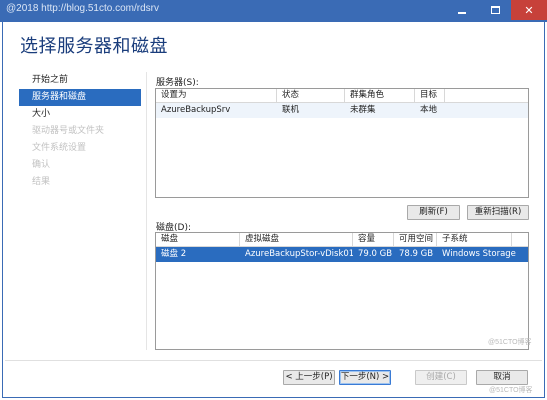 This screenshot has width=547, height=400. Describe the element at coordinates (216, 95) in the screenshot. I see `column-header-provisioned-to: 设置为` at that location.